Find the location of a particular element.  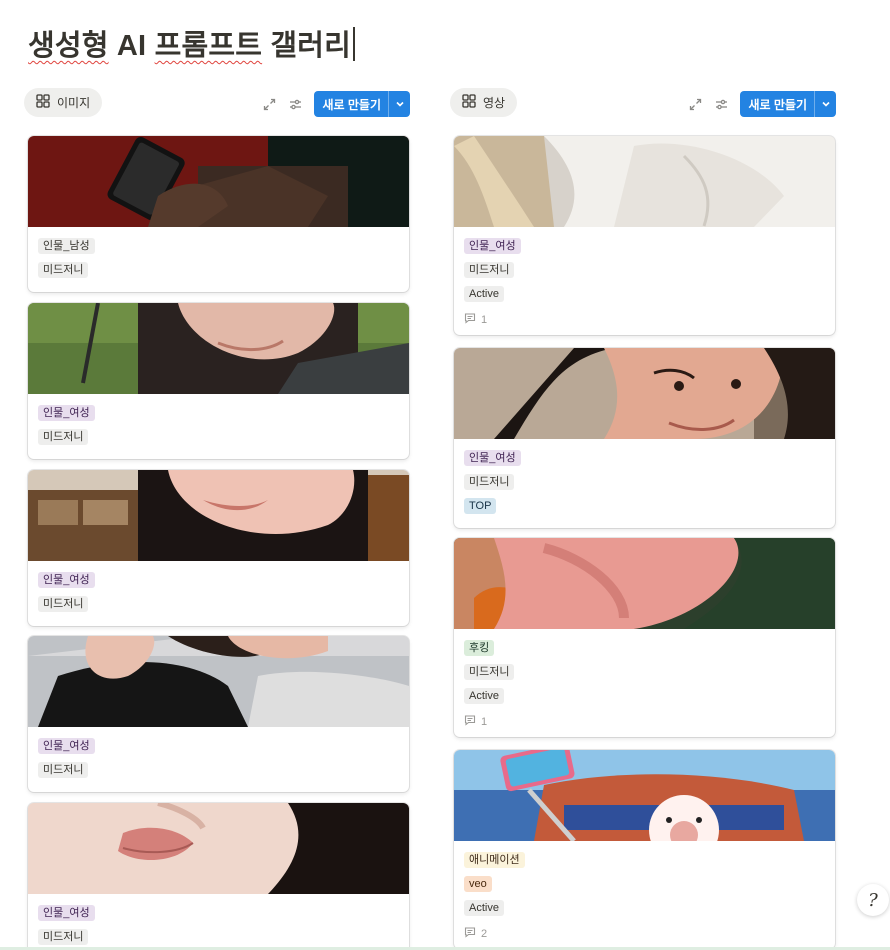

view-tab-label: 영상 is located at coordinates (494, 103).